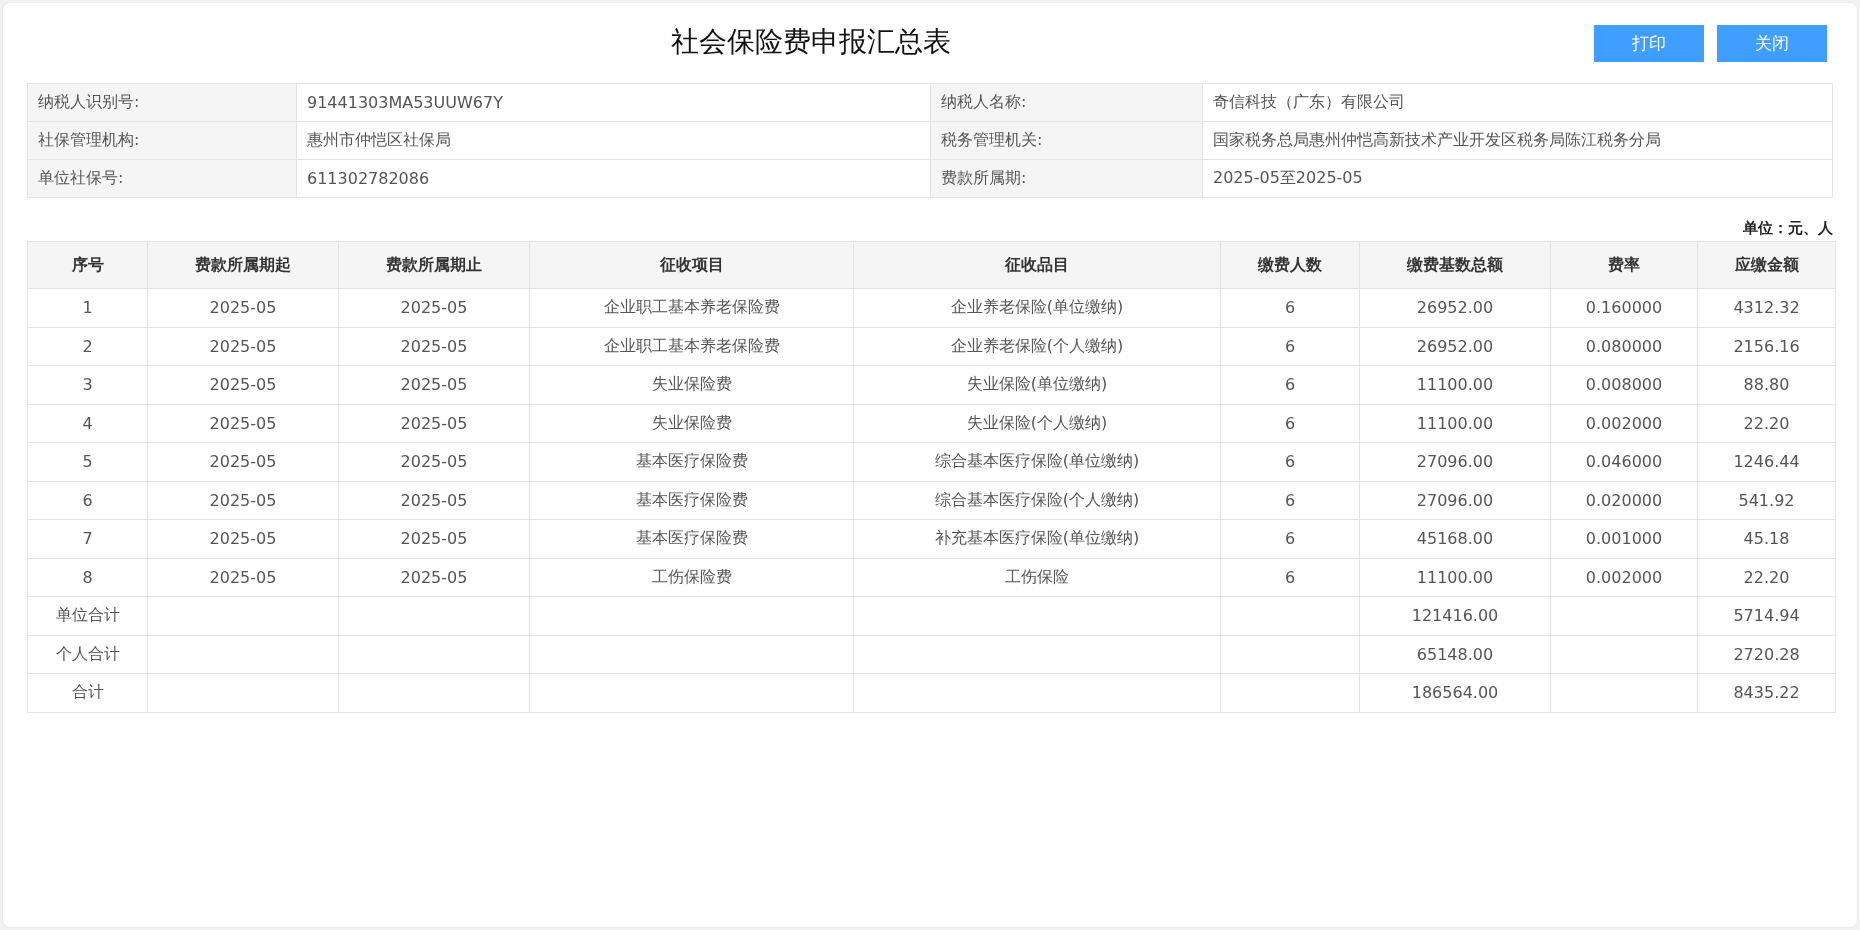  Describe the element at coordinates (1455, 538) in the screenshot. I see `table-cell: 45168.00` at that location.